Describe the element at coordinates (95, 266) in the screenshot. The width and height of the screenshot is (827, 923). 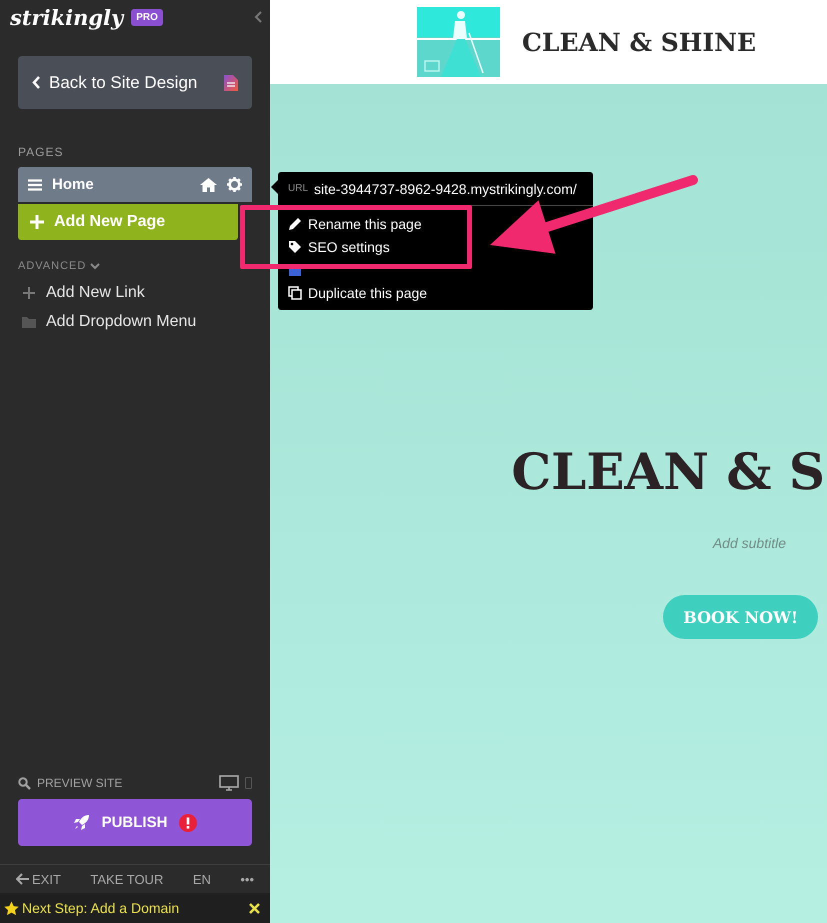
I see `chevron-down-icon` at that location.